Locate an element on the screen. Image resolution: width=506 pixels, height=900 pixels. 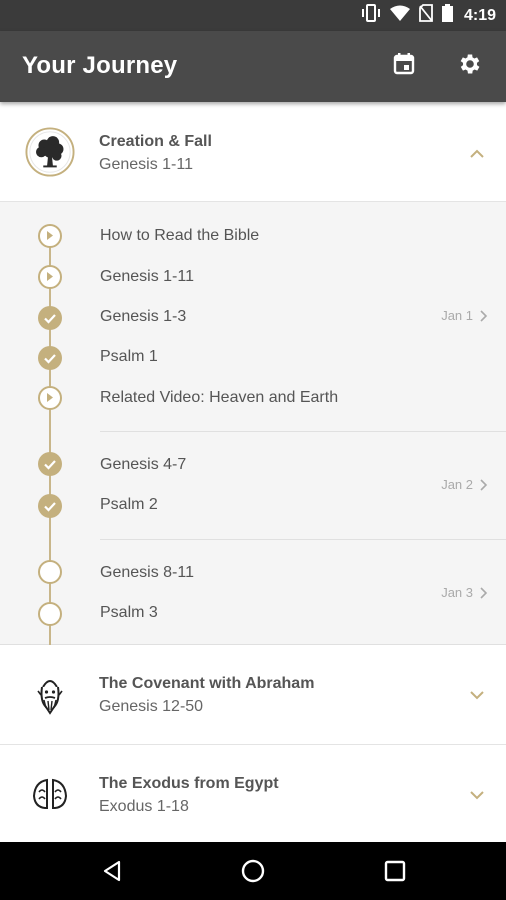
settings-button is located at coordinates (470, 66).